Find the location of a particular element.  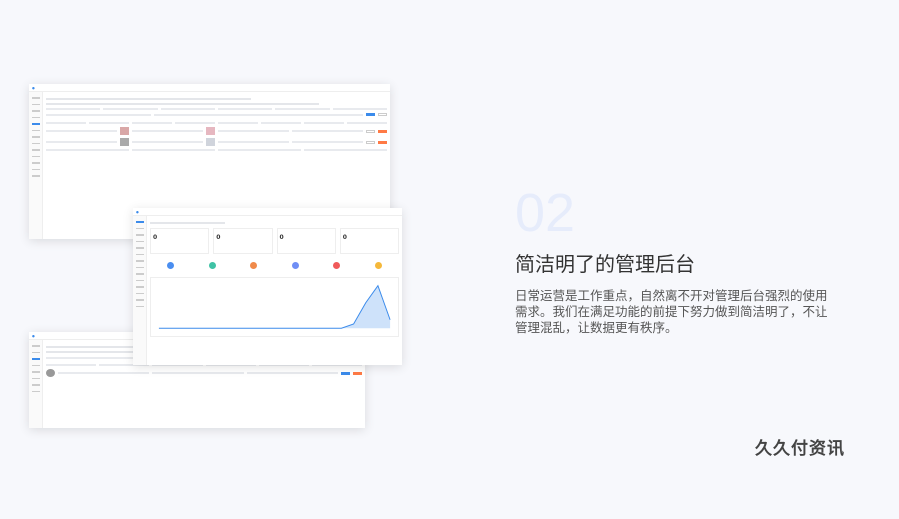

trend-chart is located at coordinates (274, 307).